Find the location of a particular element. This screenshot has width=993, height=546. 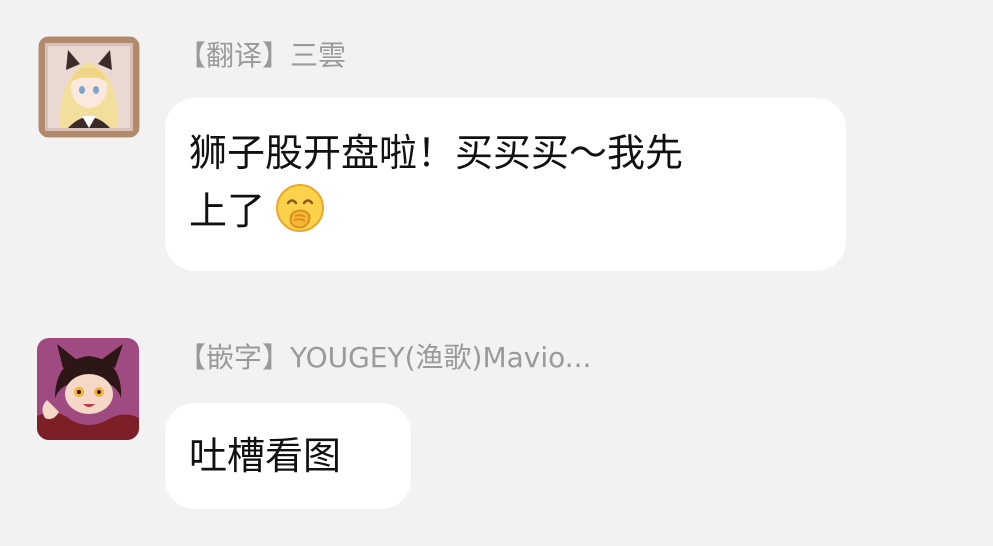

message-text: 上了 is located at coordinates (227, 211).